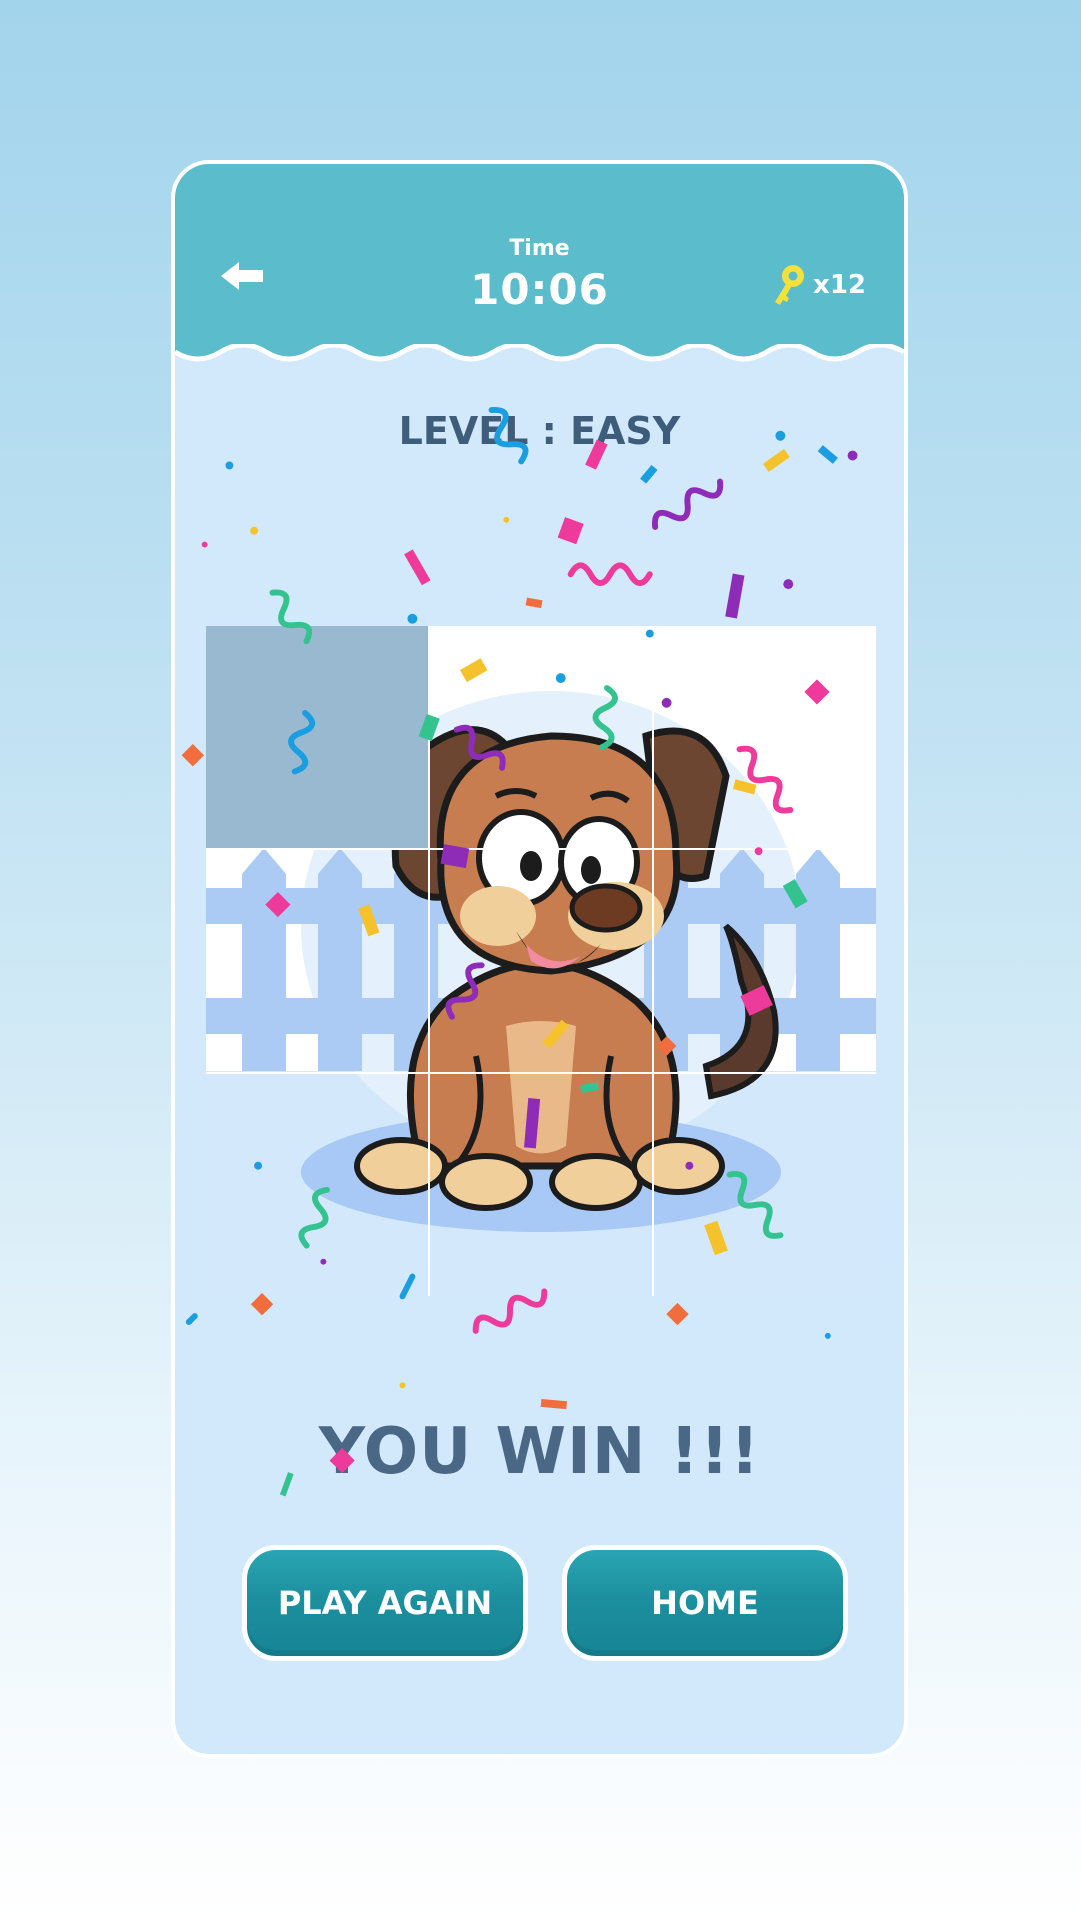 The width and height of the screenshot is (1081, 1920). What do you see at coordinates (839, 285) in the screenshot?
I see `key-count-text: x12` at bounding box center [839, 285].